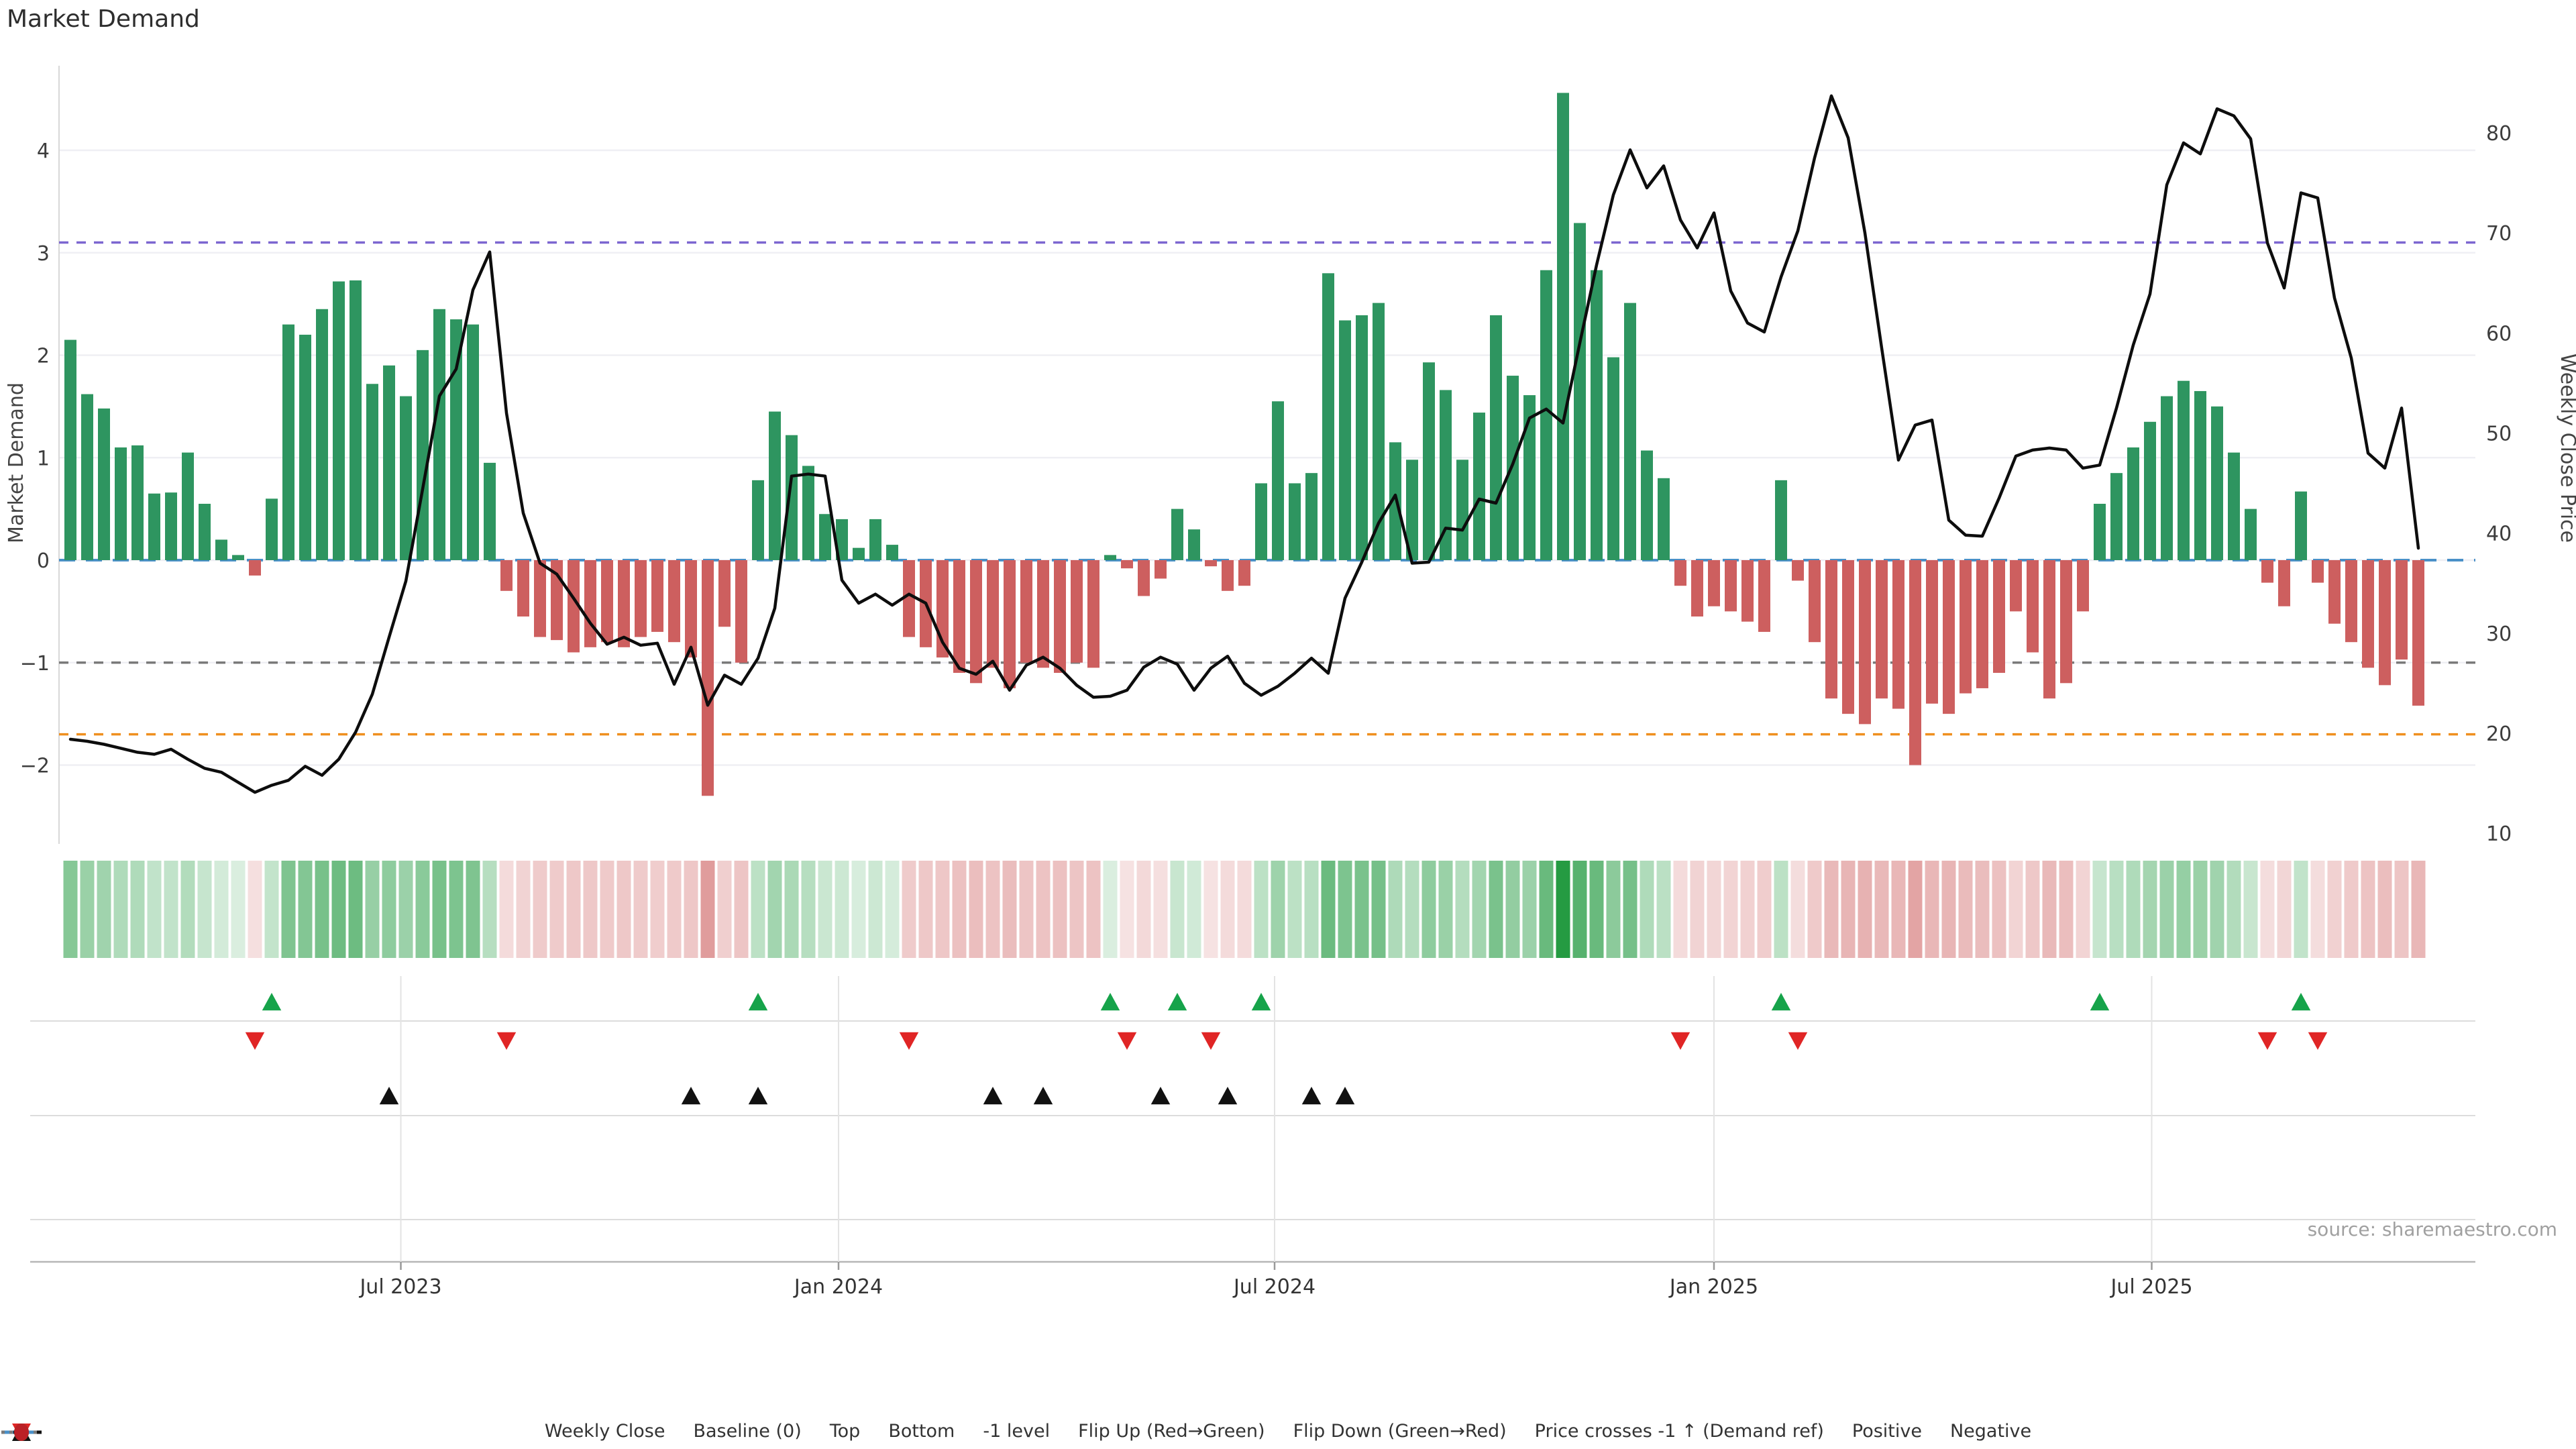 This screenshot has width=2576, height=1449. Describe the element at coordinates (2150, 1287) in the screenshot. I see `x-tick-label: Jul 2025` at that location.